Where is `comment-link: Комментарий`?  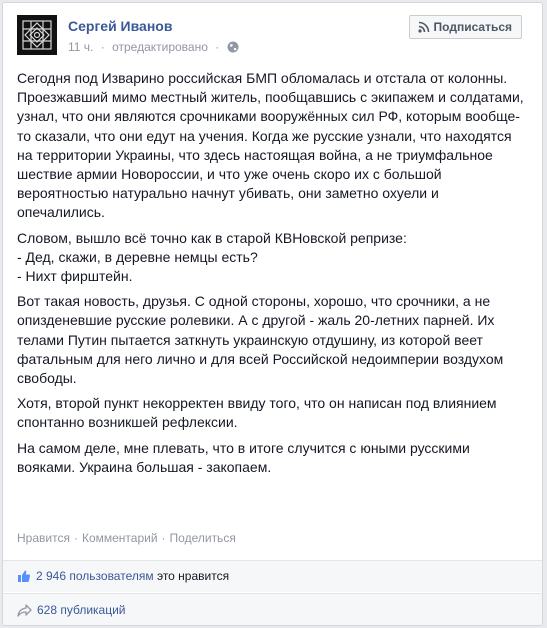
comment-link: Комментарий is located at coordinates (120, 538).